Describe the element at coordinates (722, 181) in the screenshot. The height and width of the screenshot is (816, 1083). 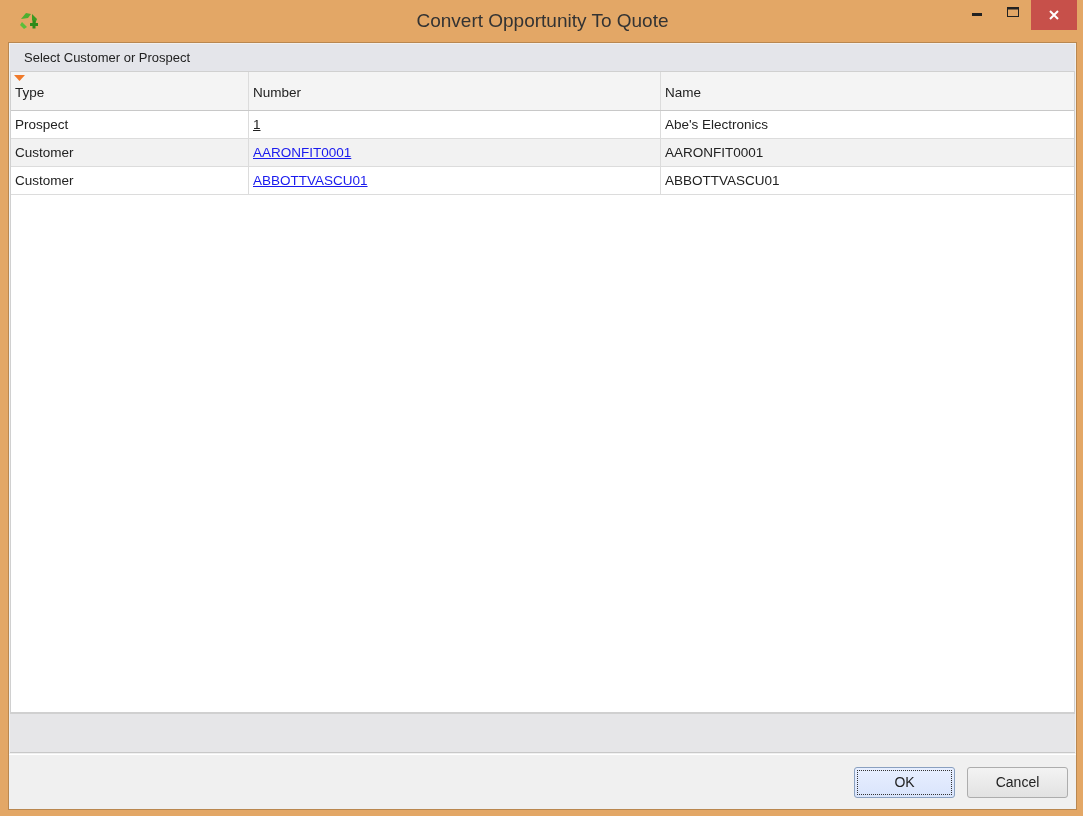
I see `table-cell-text: ABBOTTVASCU01` at that location.